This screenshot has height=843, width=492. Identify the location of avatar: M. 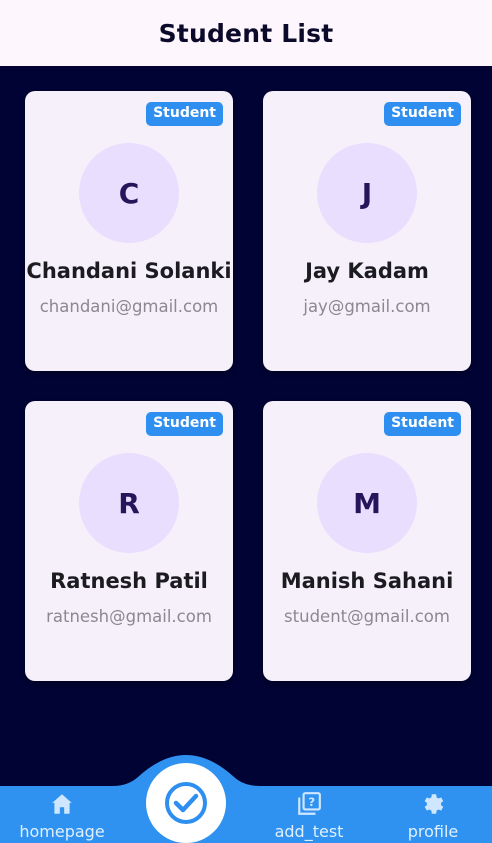
(367, 503).